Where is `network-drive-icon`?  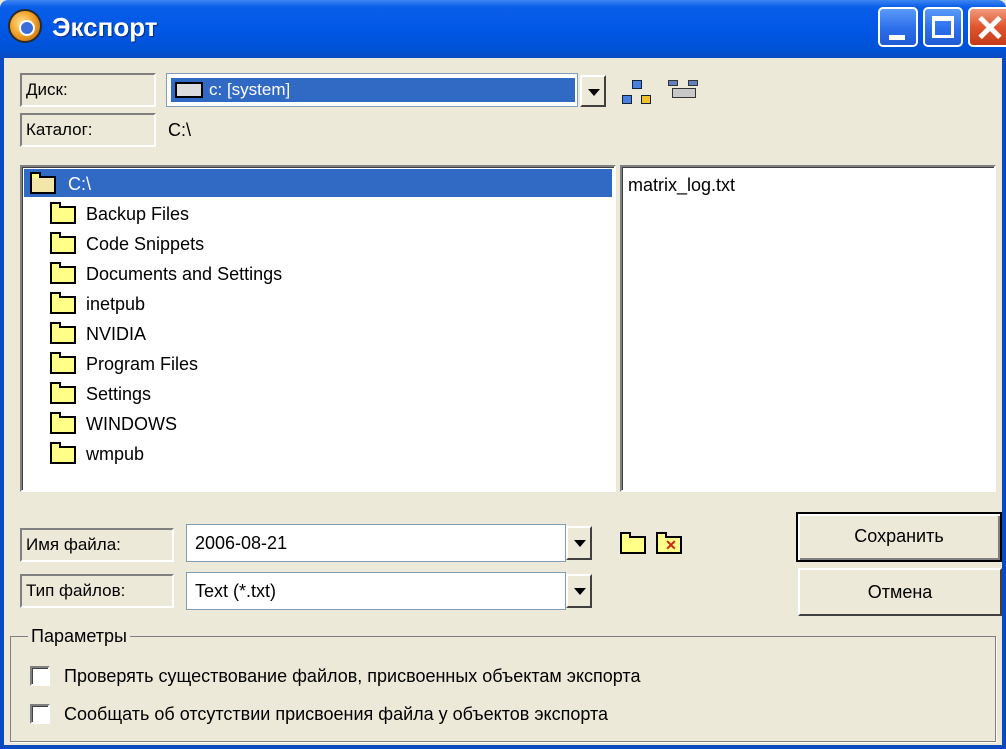
network-drive-icon is located at coordinates (684, 92).